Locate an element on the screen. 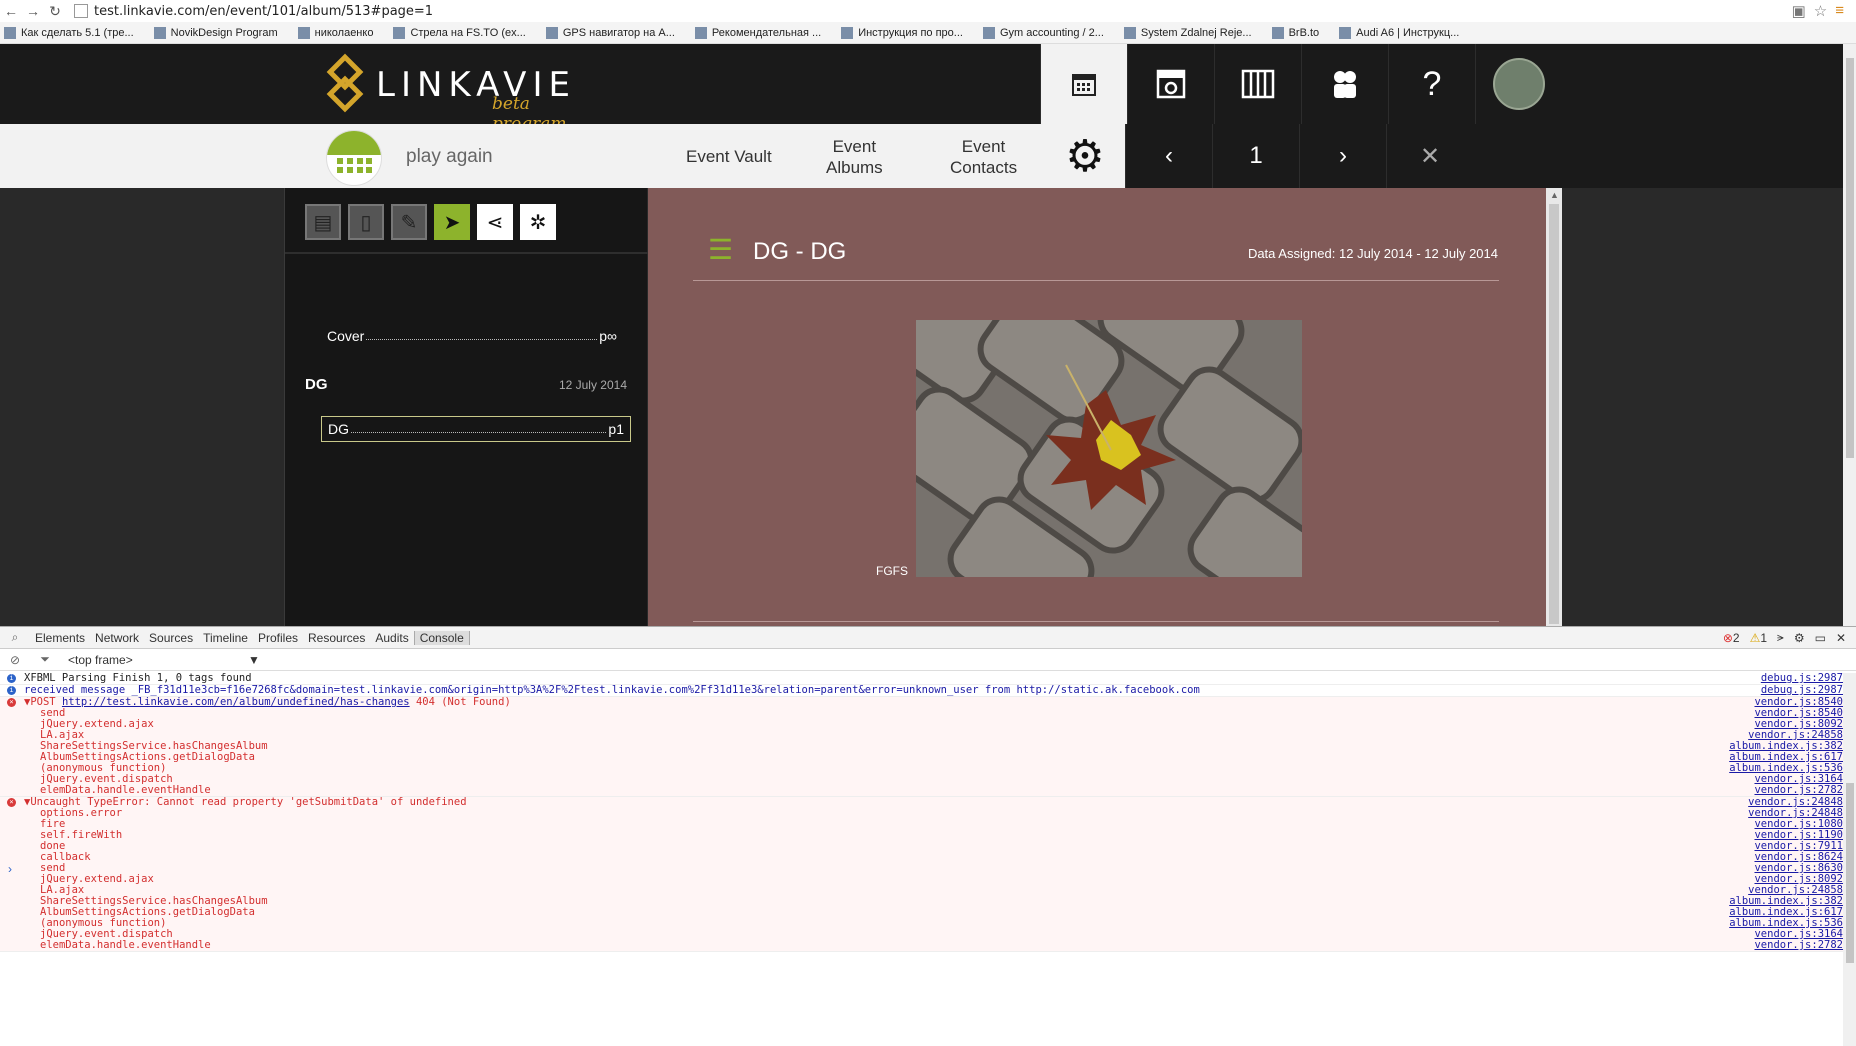 The image size is (1856, 1046). event-calendar-icon is located at coordinates (354, 158).